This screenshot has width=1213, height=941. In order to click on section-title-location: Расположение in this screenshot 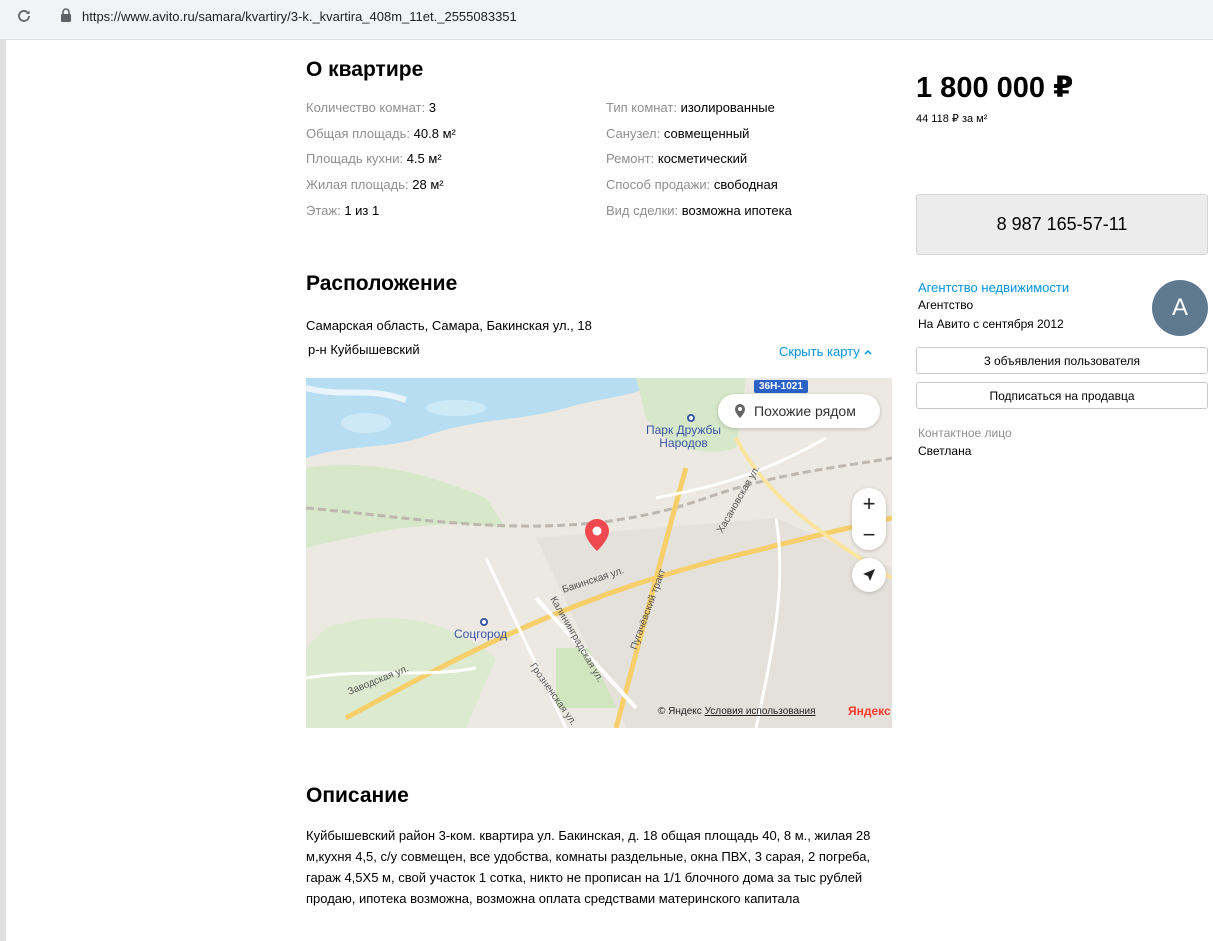, I will do `click(382, 283)`.